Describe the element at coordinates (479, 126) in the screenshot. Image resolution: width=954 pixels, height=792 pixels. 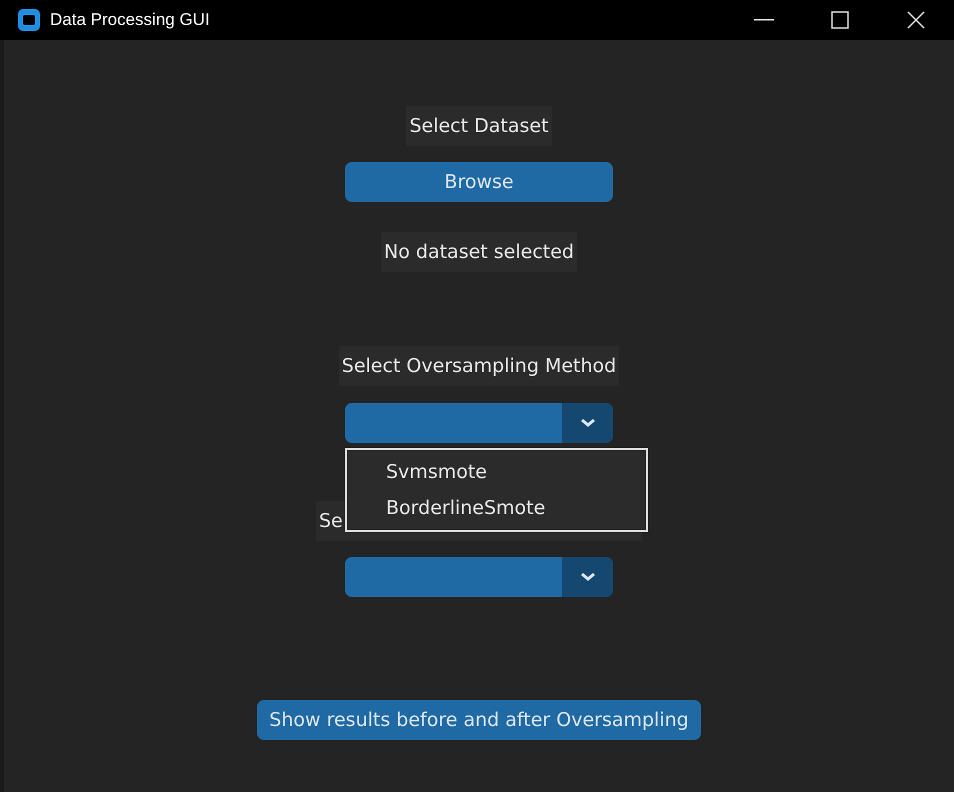
I see `dataset-label: Select Dataset` at that location.